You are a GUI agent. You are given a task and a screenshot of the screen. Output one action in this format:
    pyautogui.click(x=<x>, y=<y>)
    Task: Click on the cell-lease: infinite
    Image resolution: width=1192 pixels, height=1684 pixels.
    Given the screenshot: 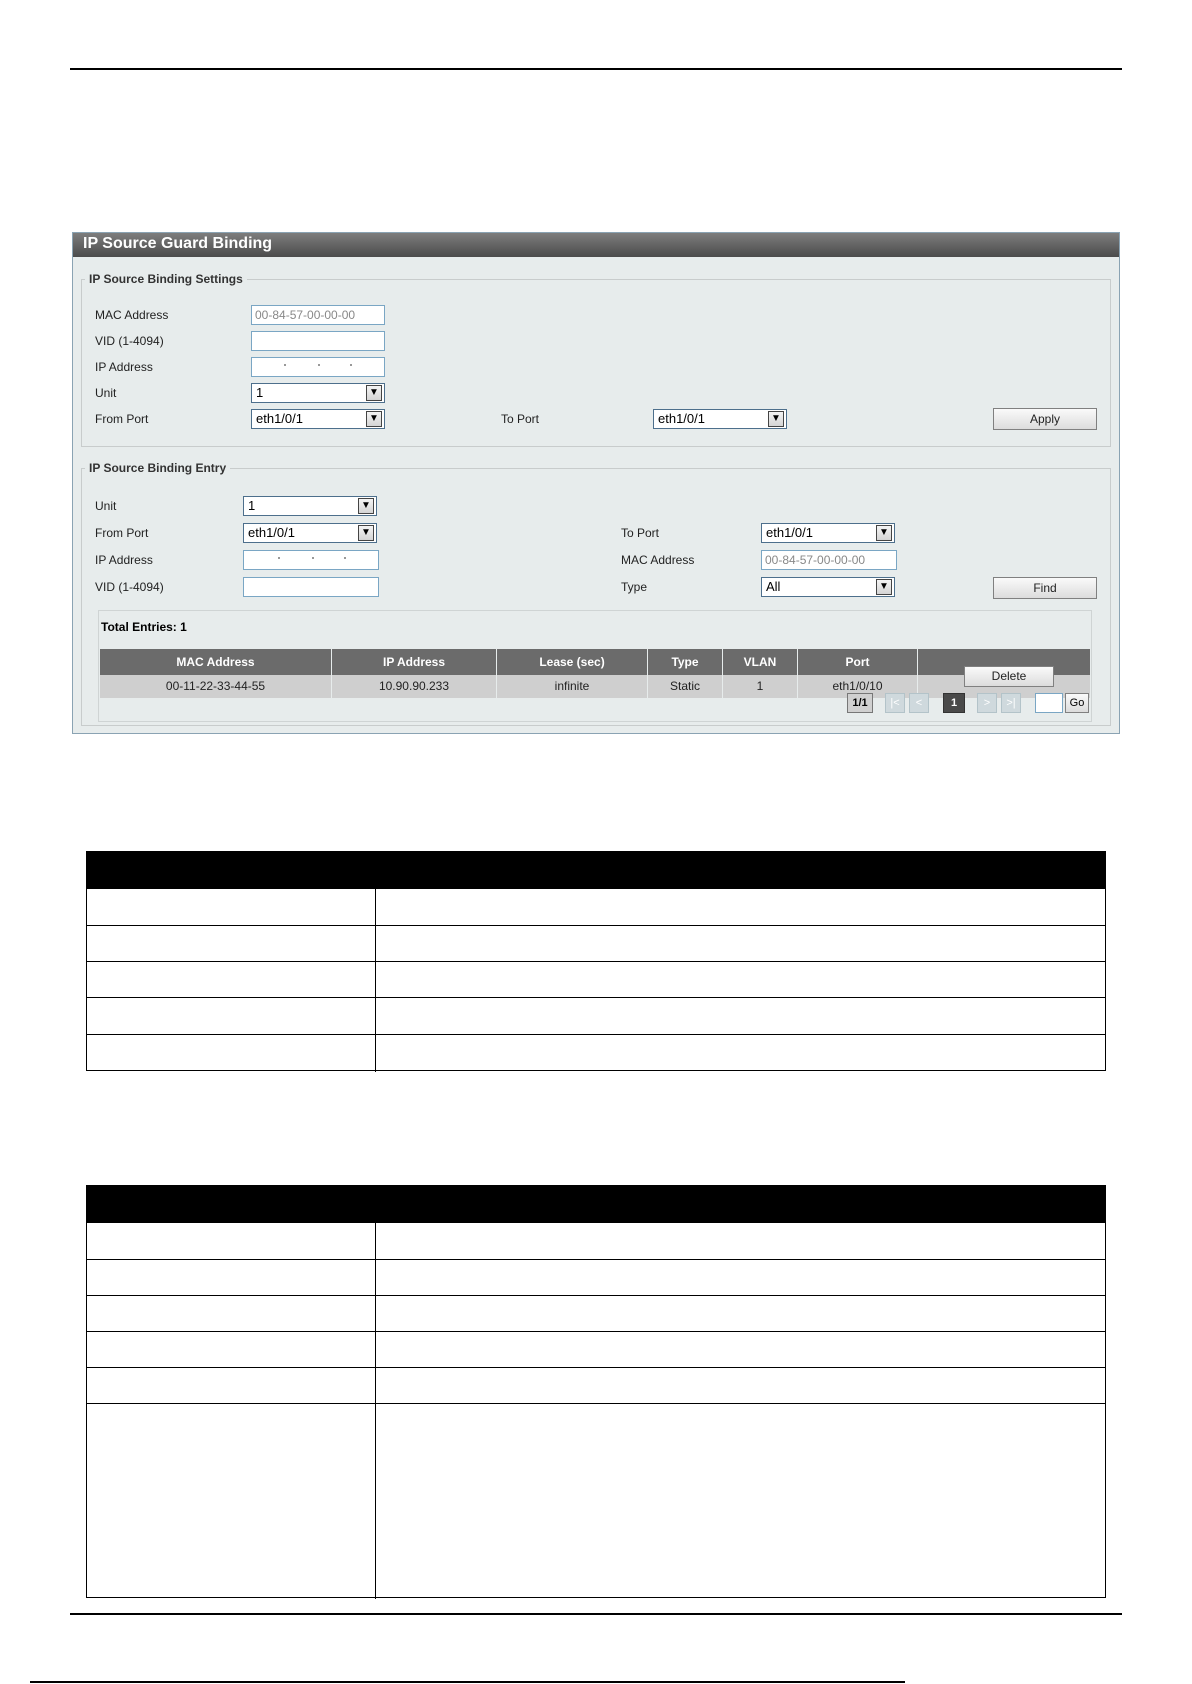 What is the action you would take?
    pyautogui.click(x=572, y=686)
    